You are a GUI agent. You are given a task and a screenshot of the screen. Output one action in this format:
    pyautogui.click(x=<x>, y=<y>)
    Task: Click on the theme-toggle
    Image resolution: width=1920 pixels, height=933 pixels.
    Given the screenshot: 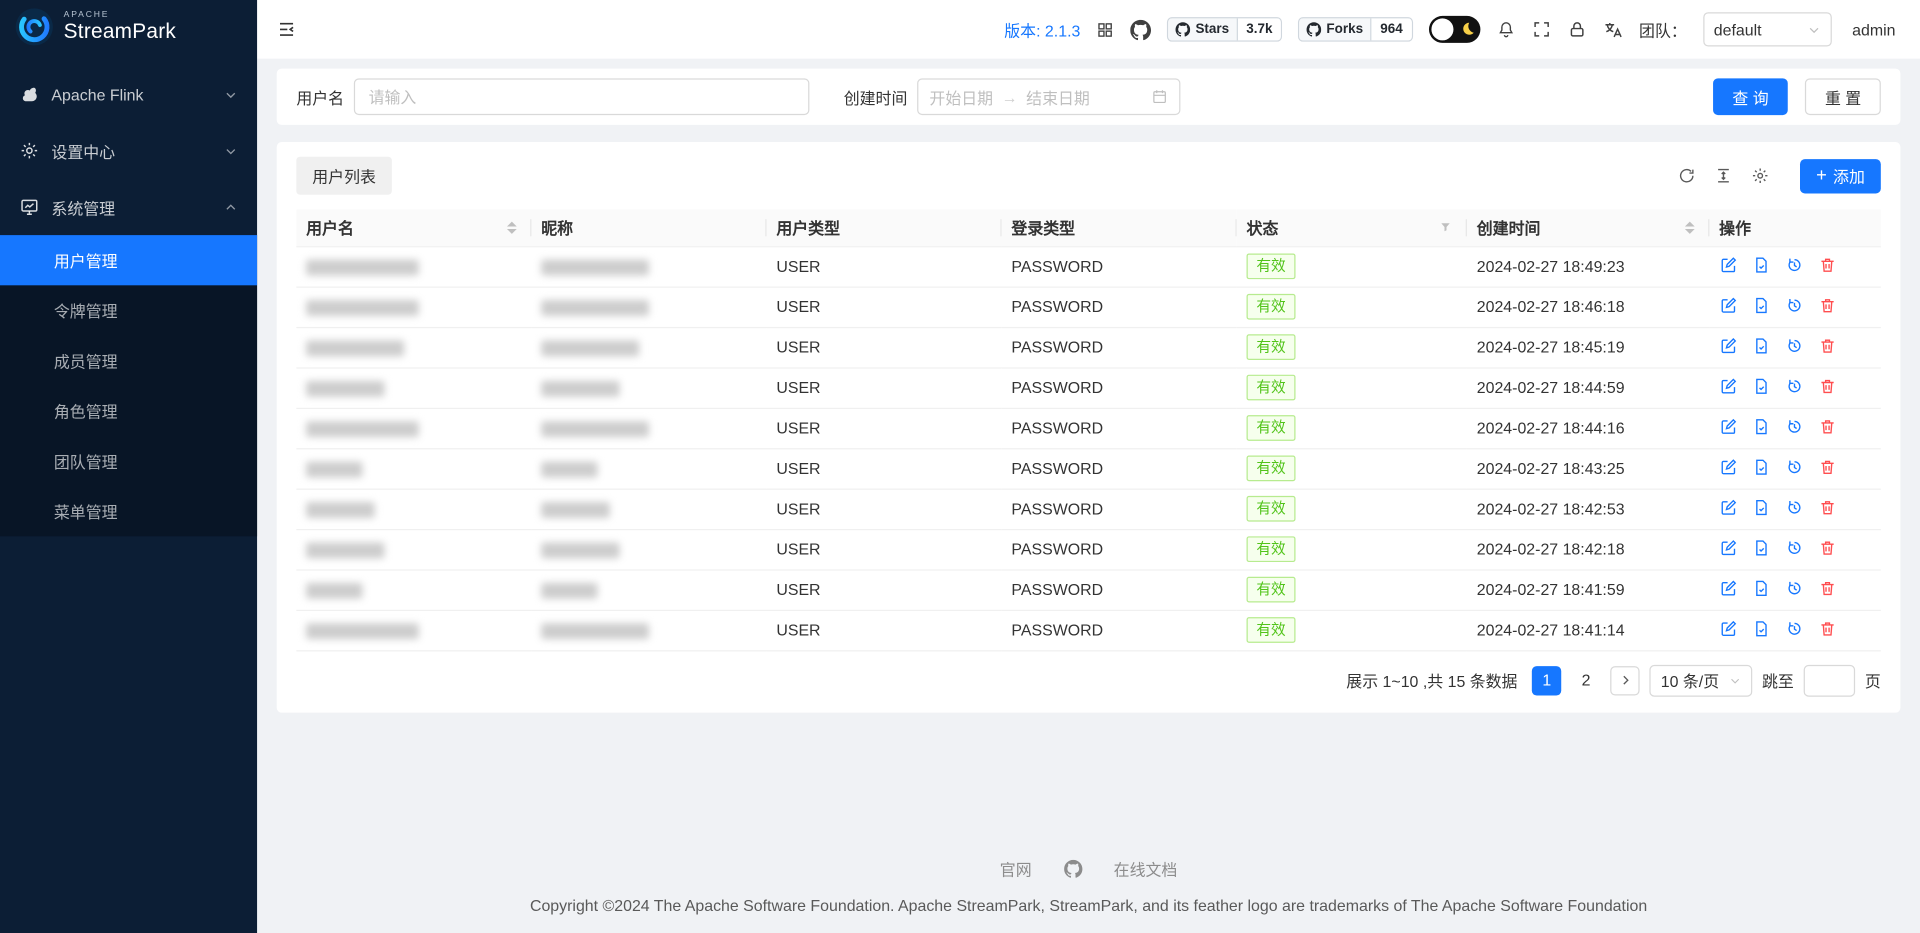 What is the action you would take?
    pyautogui.click(x=1454, y=29)
    